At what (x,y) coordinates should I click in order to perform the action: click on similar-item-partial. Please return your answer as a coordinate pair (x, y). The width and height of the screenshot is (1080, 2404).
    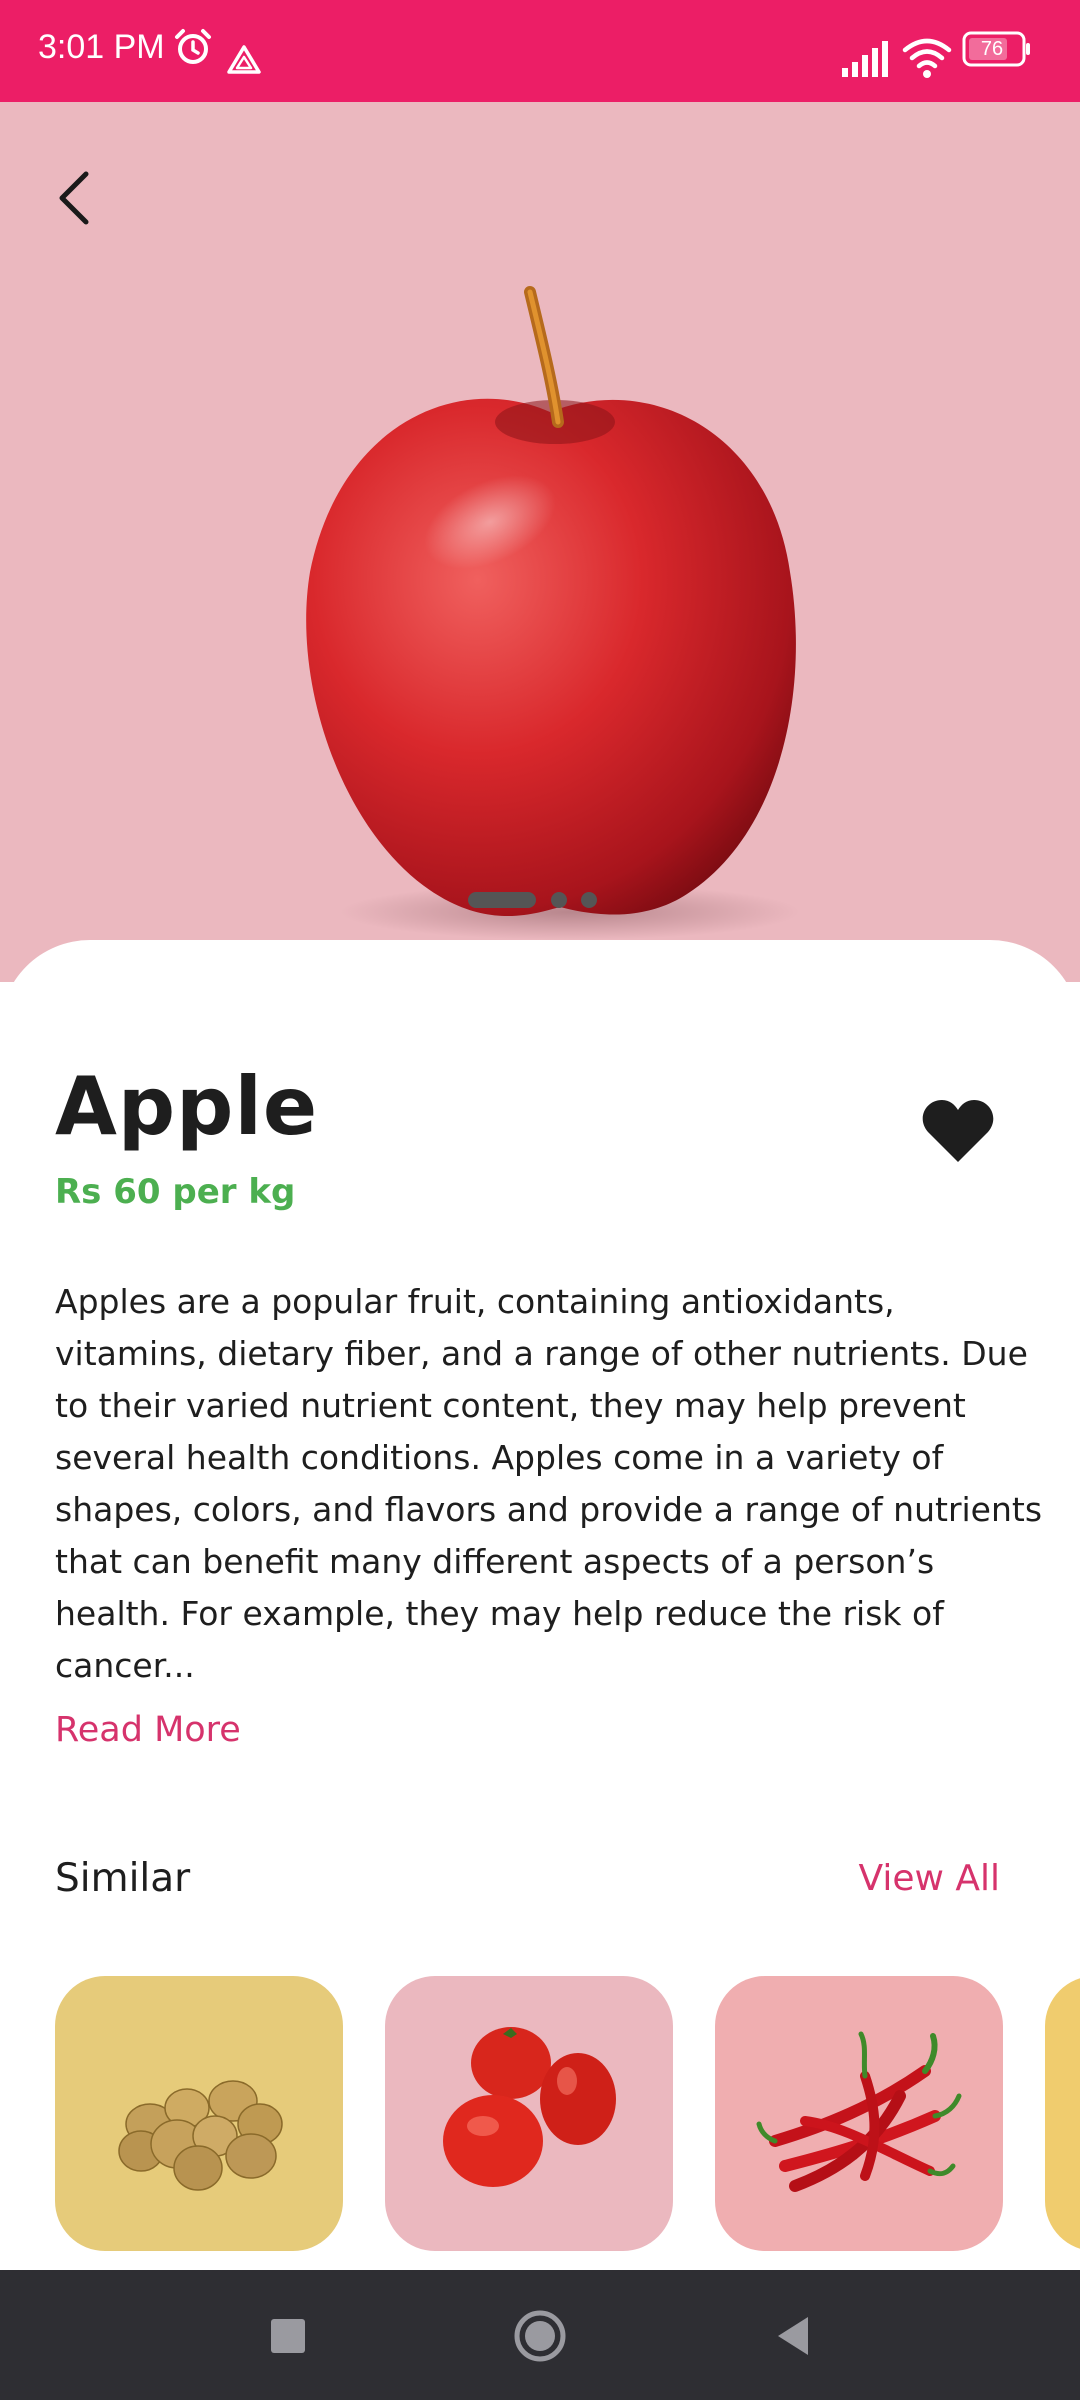
    Looking at the image, I should click on (1062, 2113).